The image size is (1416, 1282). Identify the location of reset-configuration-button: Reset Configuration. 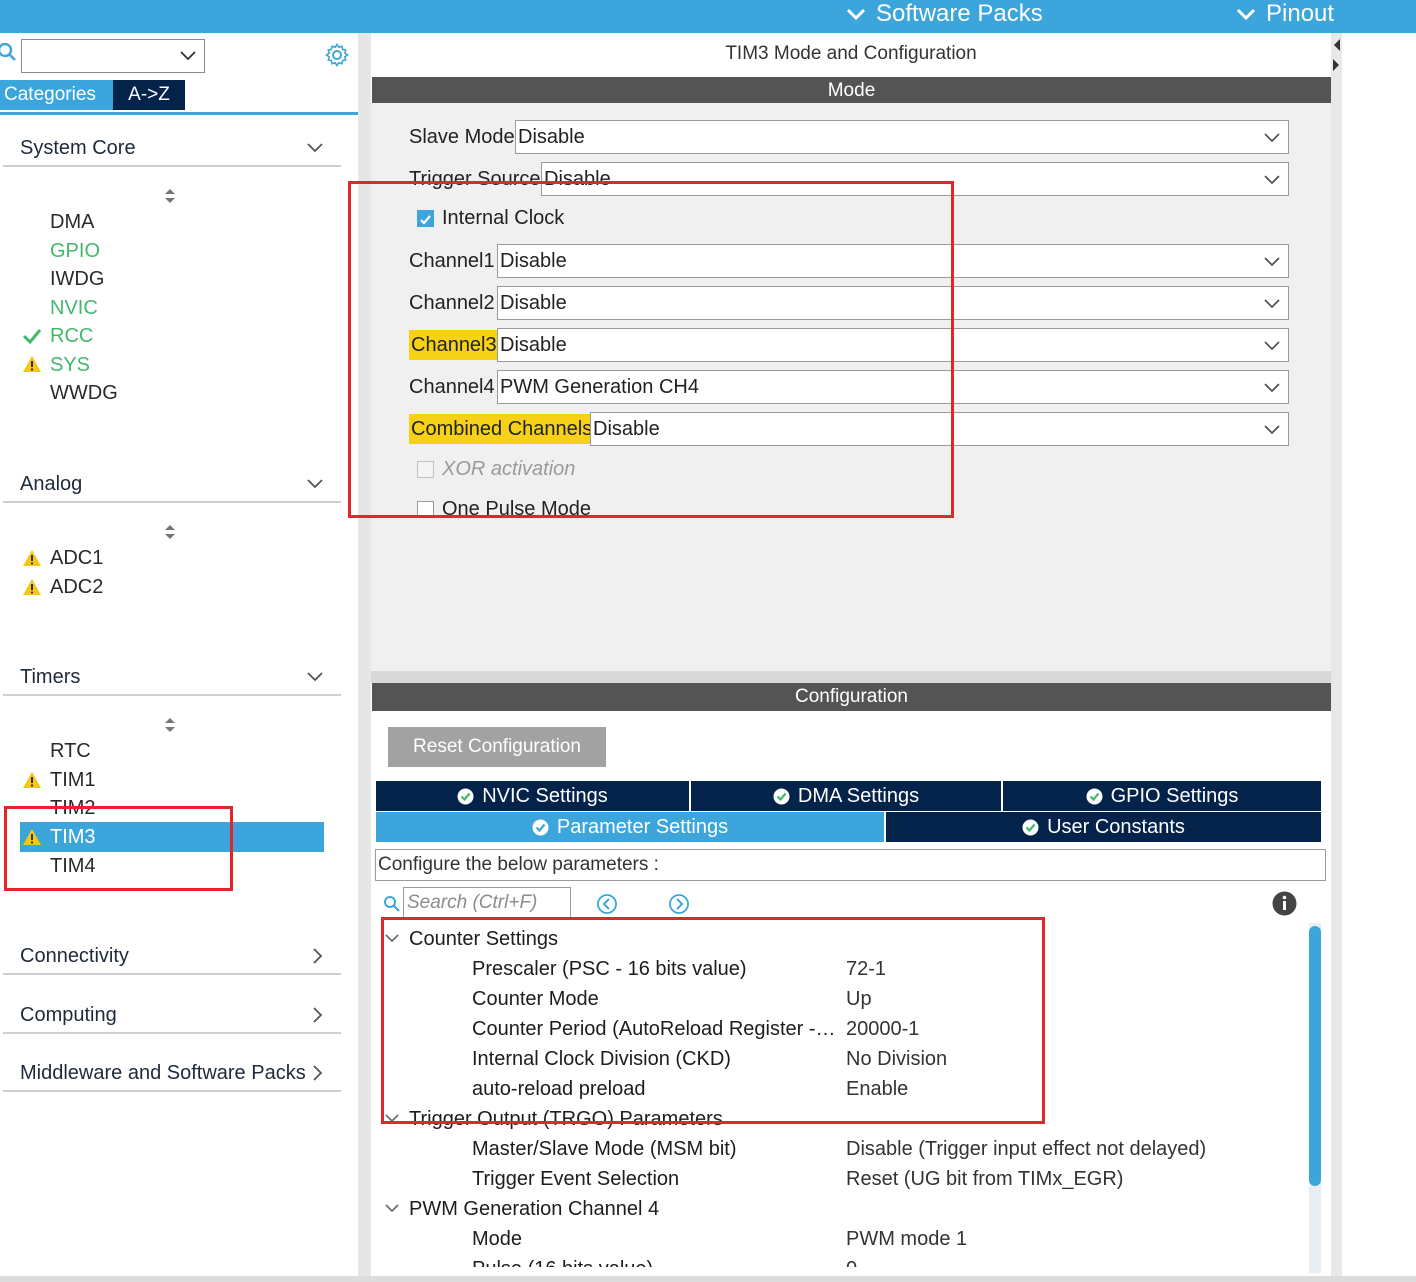
(497, 747).